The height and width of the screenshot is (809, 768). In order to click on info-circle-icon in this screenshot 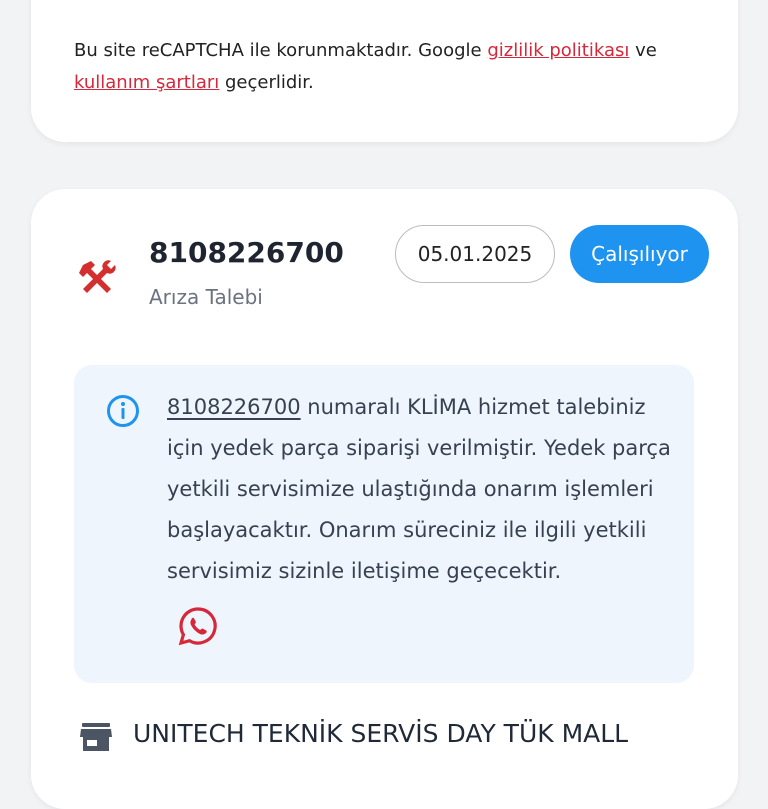, I will do `click(123, 411)`.